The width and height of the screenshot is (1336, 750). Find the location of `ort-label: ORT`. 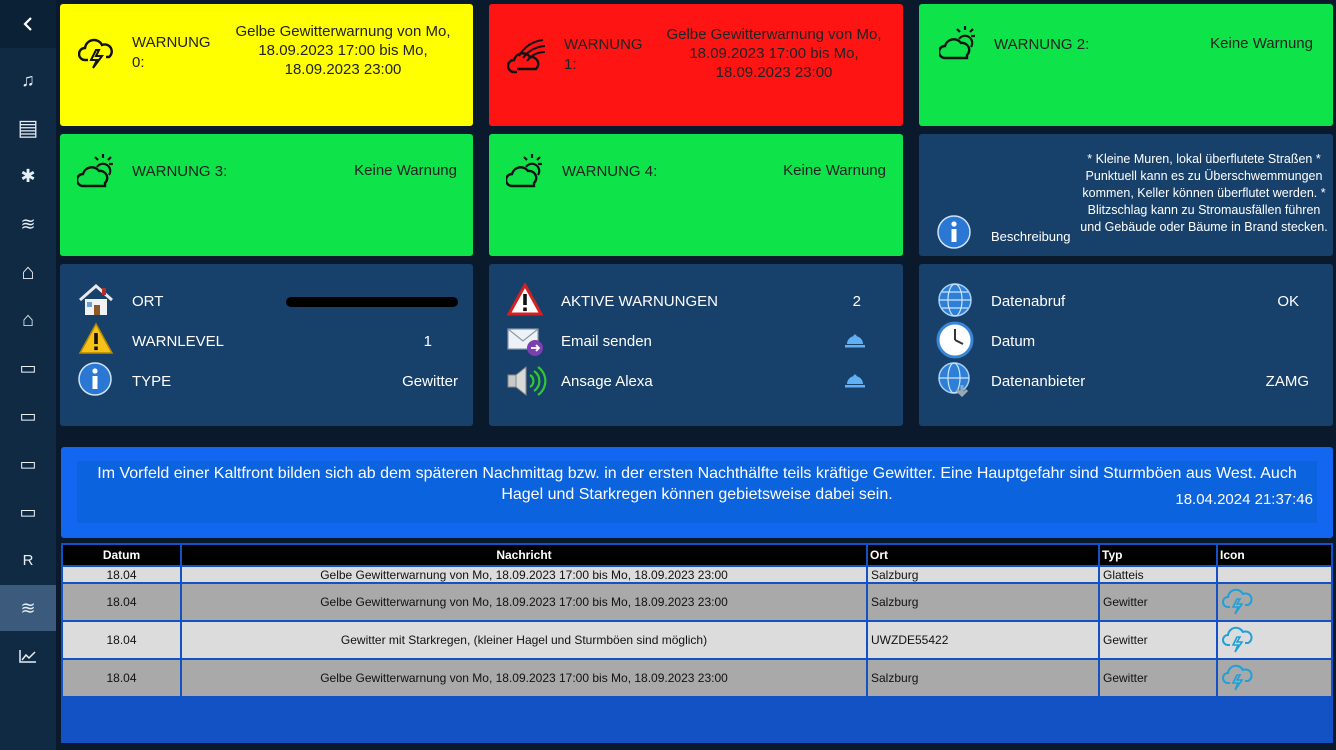

ort-label: ORT is located at coordinates (148, 301).